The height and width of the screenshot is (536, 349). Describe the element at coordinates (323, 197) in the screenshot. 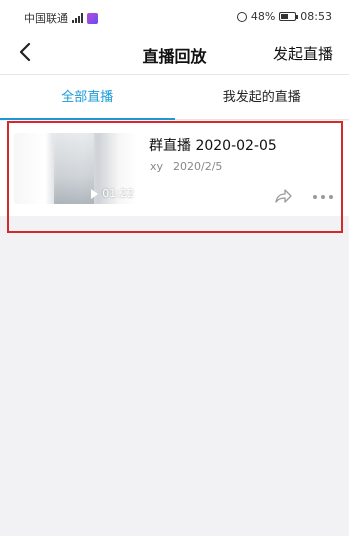

I see `more-icon` at that location.